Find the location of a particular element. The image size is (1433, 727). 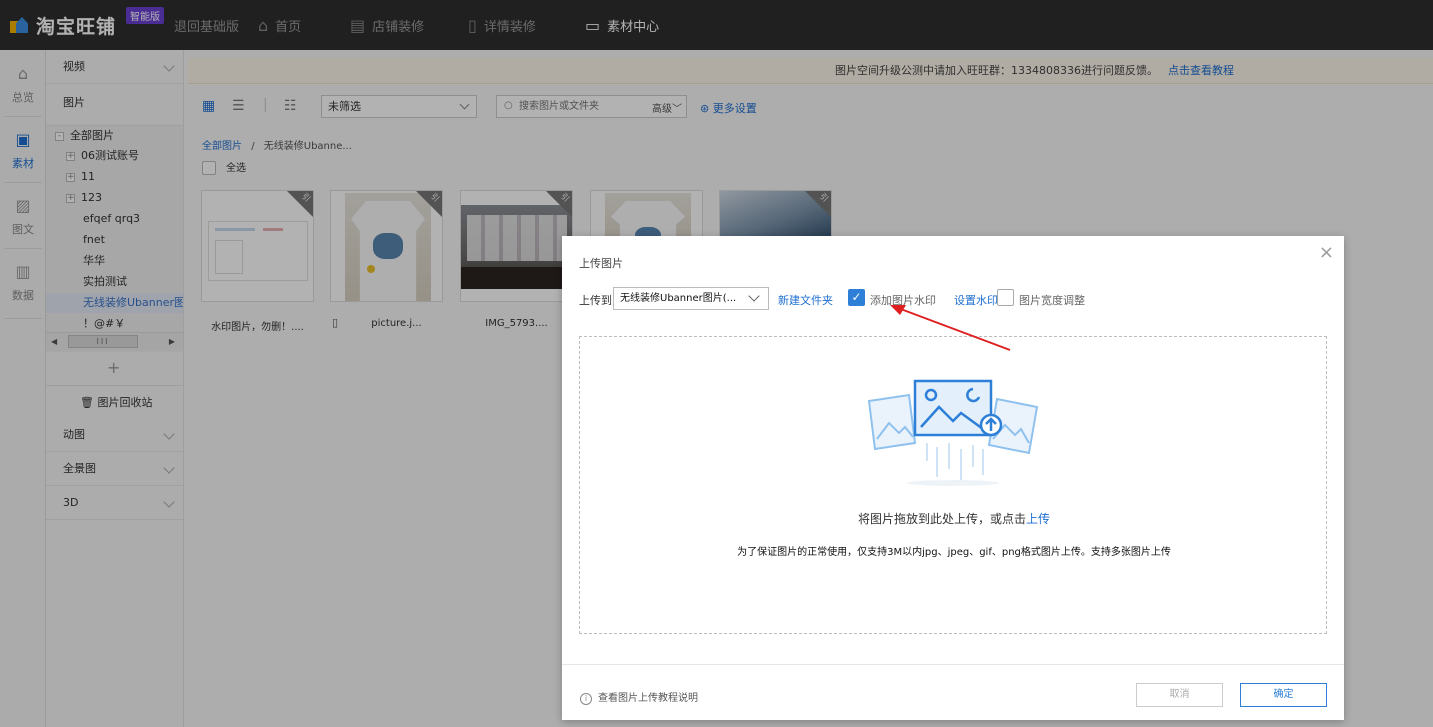

cancel-button: 取消 is located at coordinates (1179, 695).